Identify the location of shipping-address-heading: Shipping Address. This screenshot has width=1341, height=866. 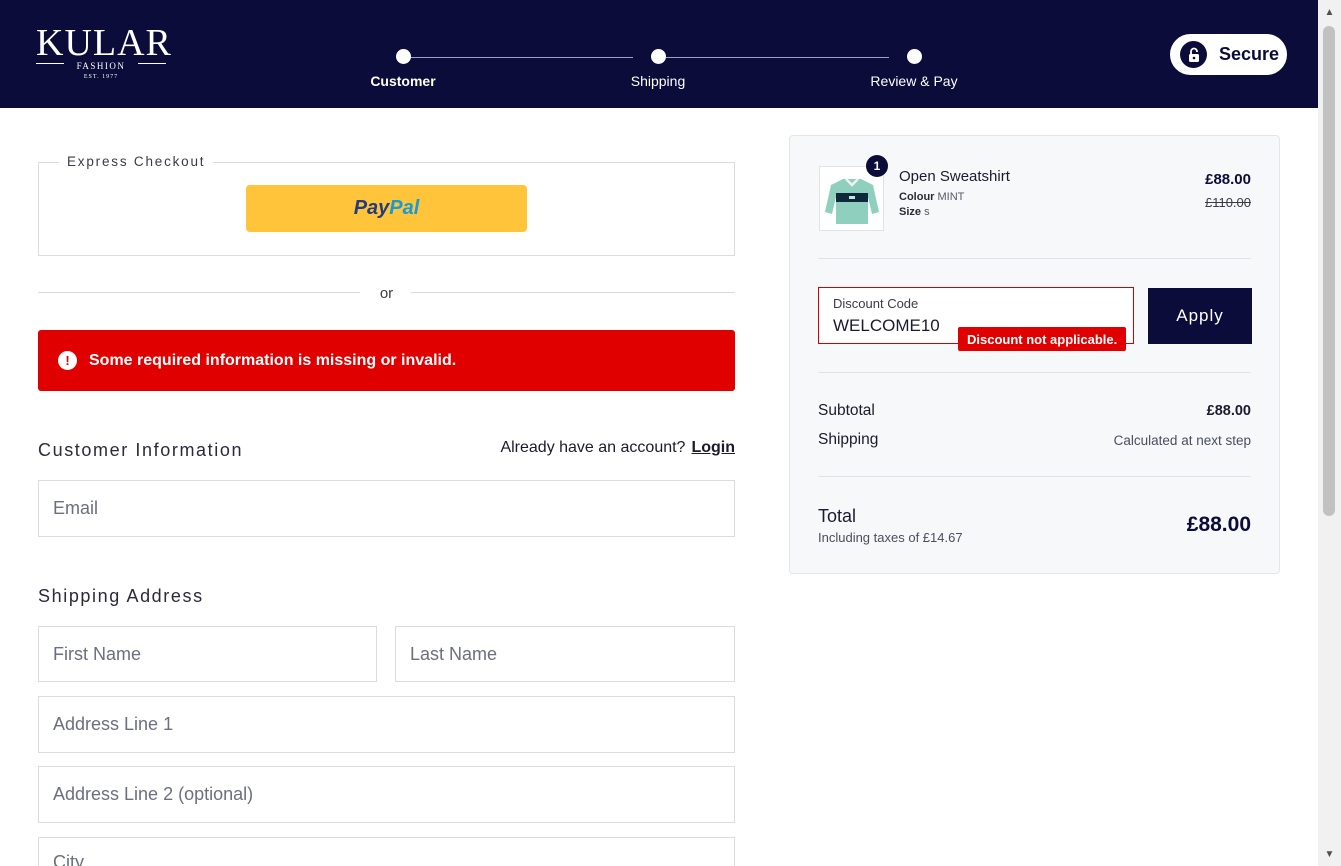
(121, 596).